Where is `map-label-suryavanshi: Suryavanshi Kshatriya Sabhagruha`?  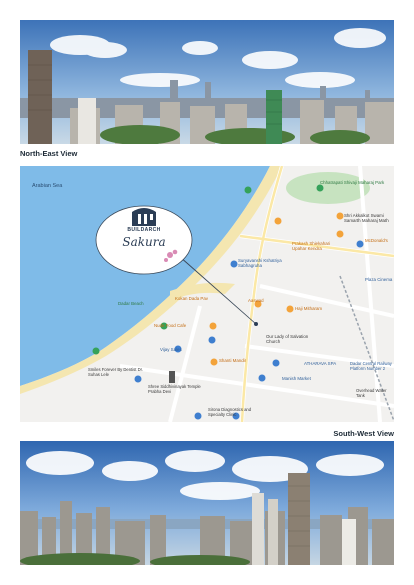 map-label-suryavanshi: Suryavanshi Kshatriya Sabhagruha is located at coordinates (260, 263).